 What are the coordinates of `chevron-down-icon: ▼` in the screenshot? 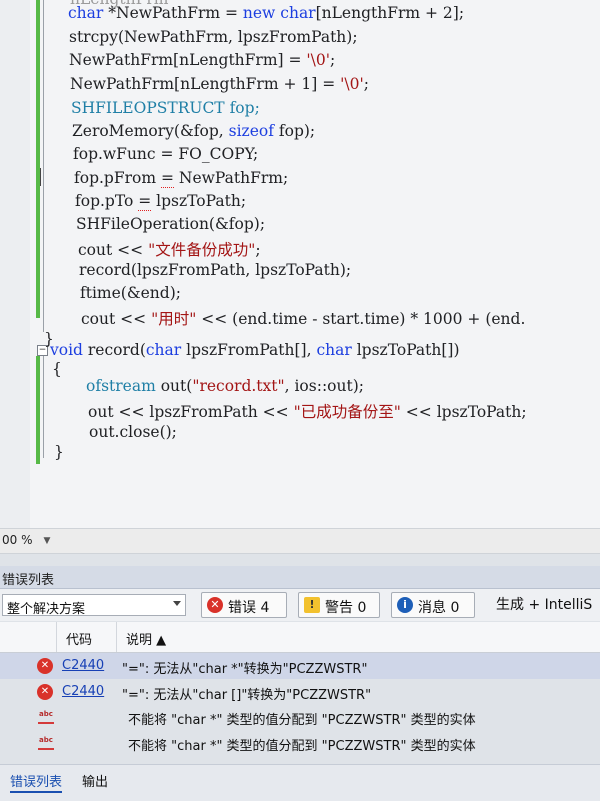 It's located at (47, 541).